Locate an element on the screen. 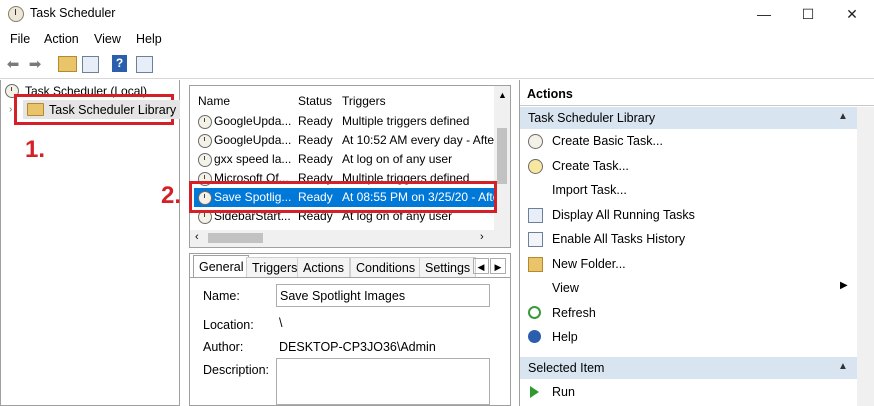 This screenshot has height=406, width=874. location-field is located at coordinates (383, 323).